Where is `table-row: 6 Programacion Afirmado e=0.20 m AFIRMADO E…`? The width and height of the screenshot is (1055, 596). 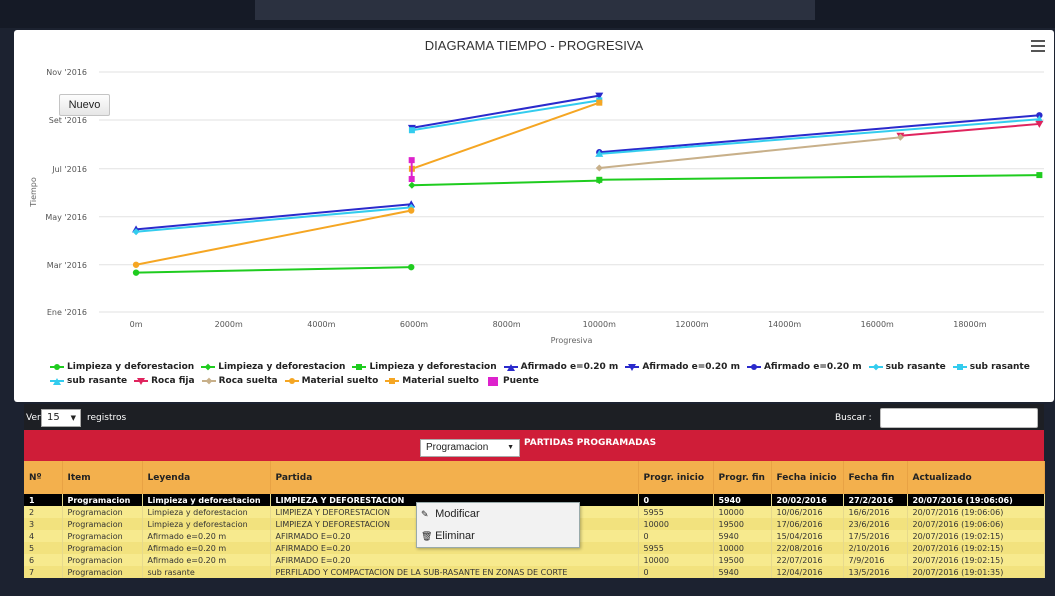 table-row: 6 Programacion Afirmado e=0.20 m AFIRMADO E… is located at coordinates (534, 560).